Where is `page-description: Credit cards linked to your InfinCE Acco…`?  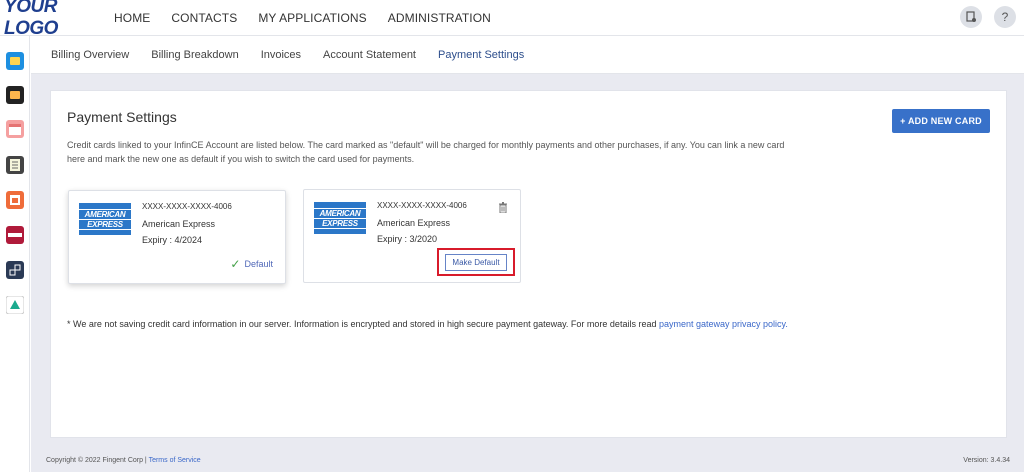 page-description: Credit cards linked to your InfinCE Acco… is located at coordinates (426, 152).